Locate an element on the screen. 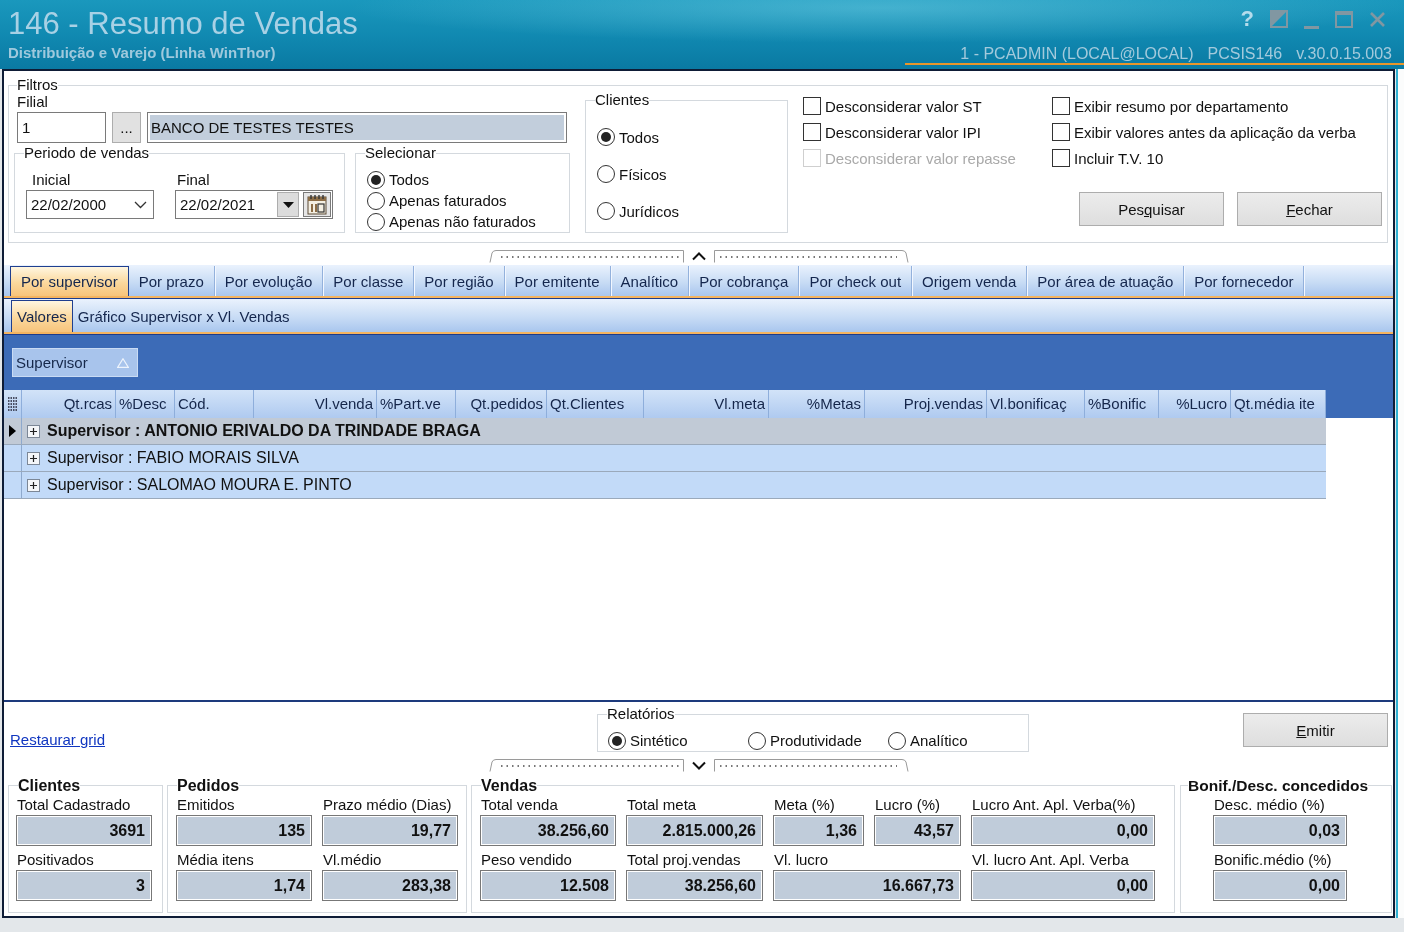 Image resolution: width=1404 pixels, height=932 pixels. tab: Gráfico Supervisor x Vl. Vendas is located at coordinates (183, 316).